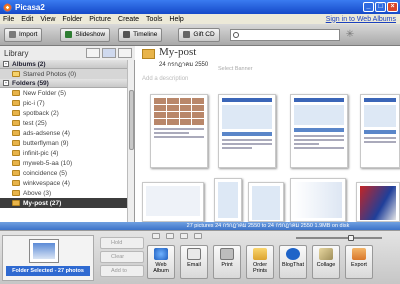 The image size is (400, 284). I want to click on collage-label: Collage, so click(326, 265).